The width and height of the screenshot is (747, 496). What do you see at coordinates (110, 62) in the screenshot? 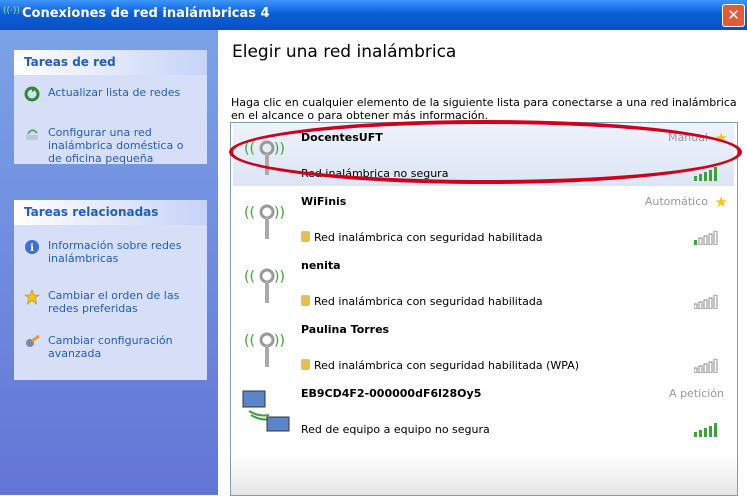
I see `network-tasks-title: Tareas de red` at bounding box center [110, 62].